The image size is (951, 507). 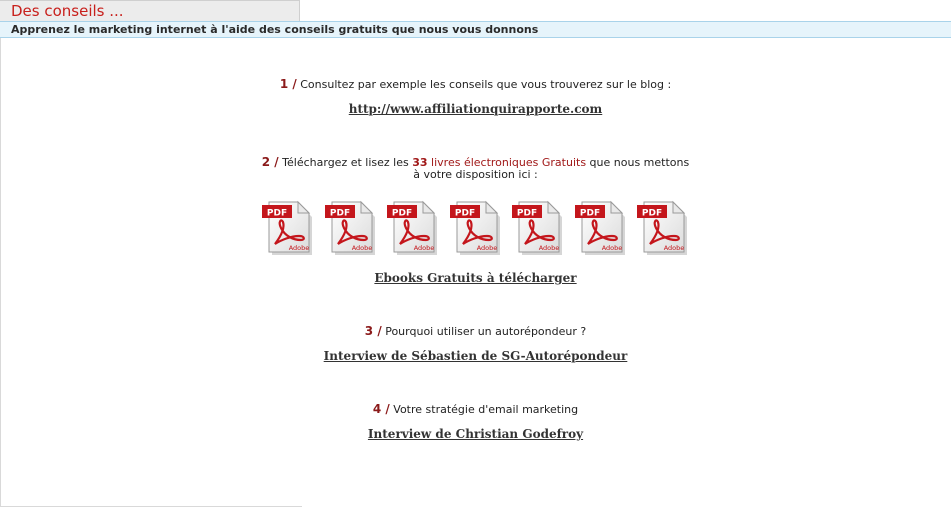 I want to click on tip-1-number: 1 /, so click(x=288, y=84).